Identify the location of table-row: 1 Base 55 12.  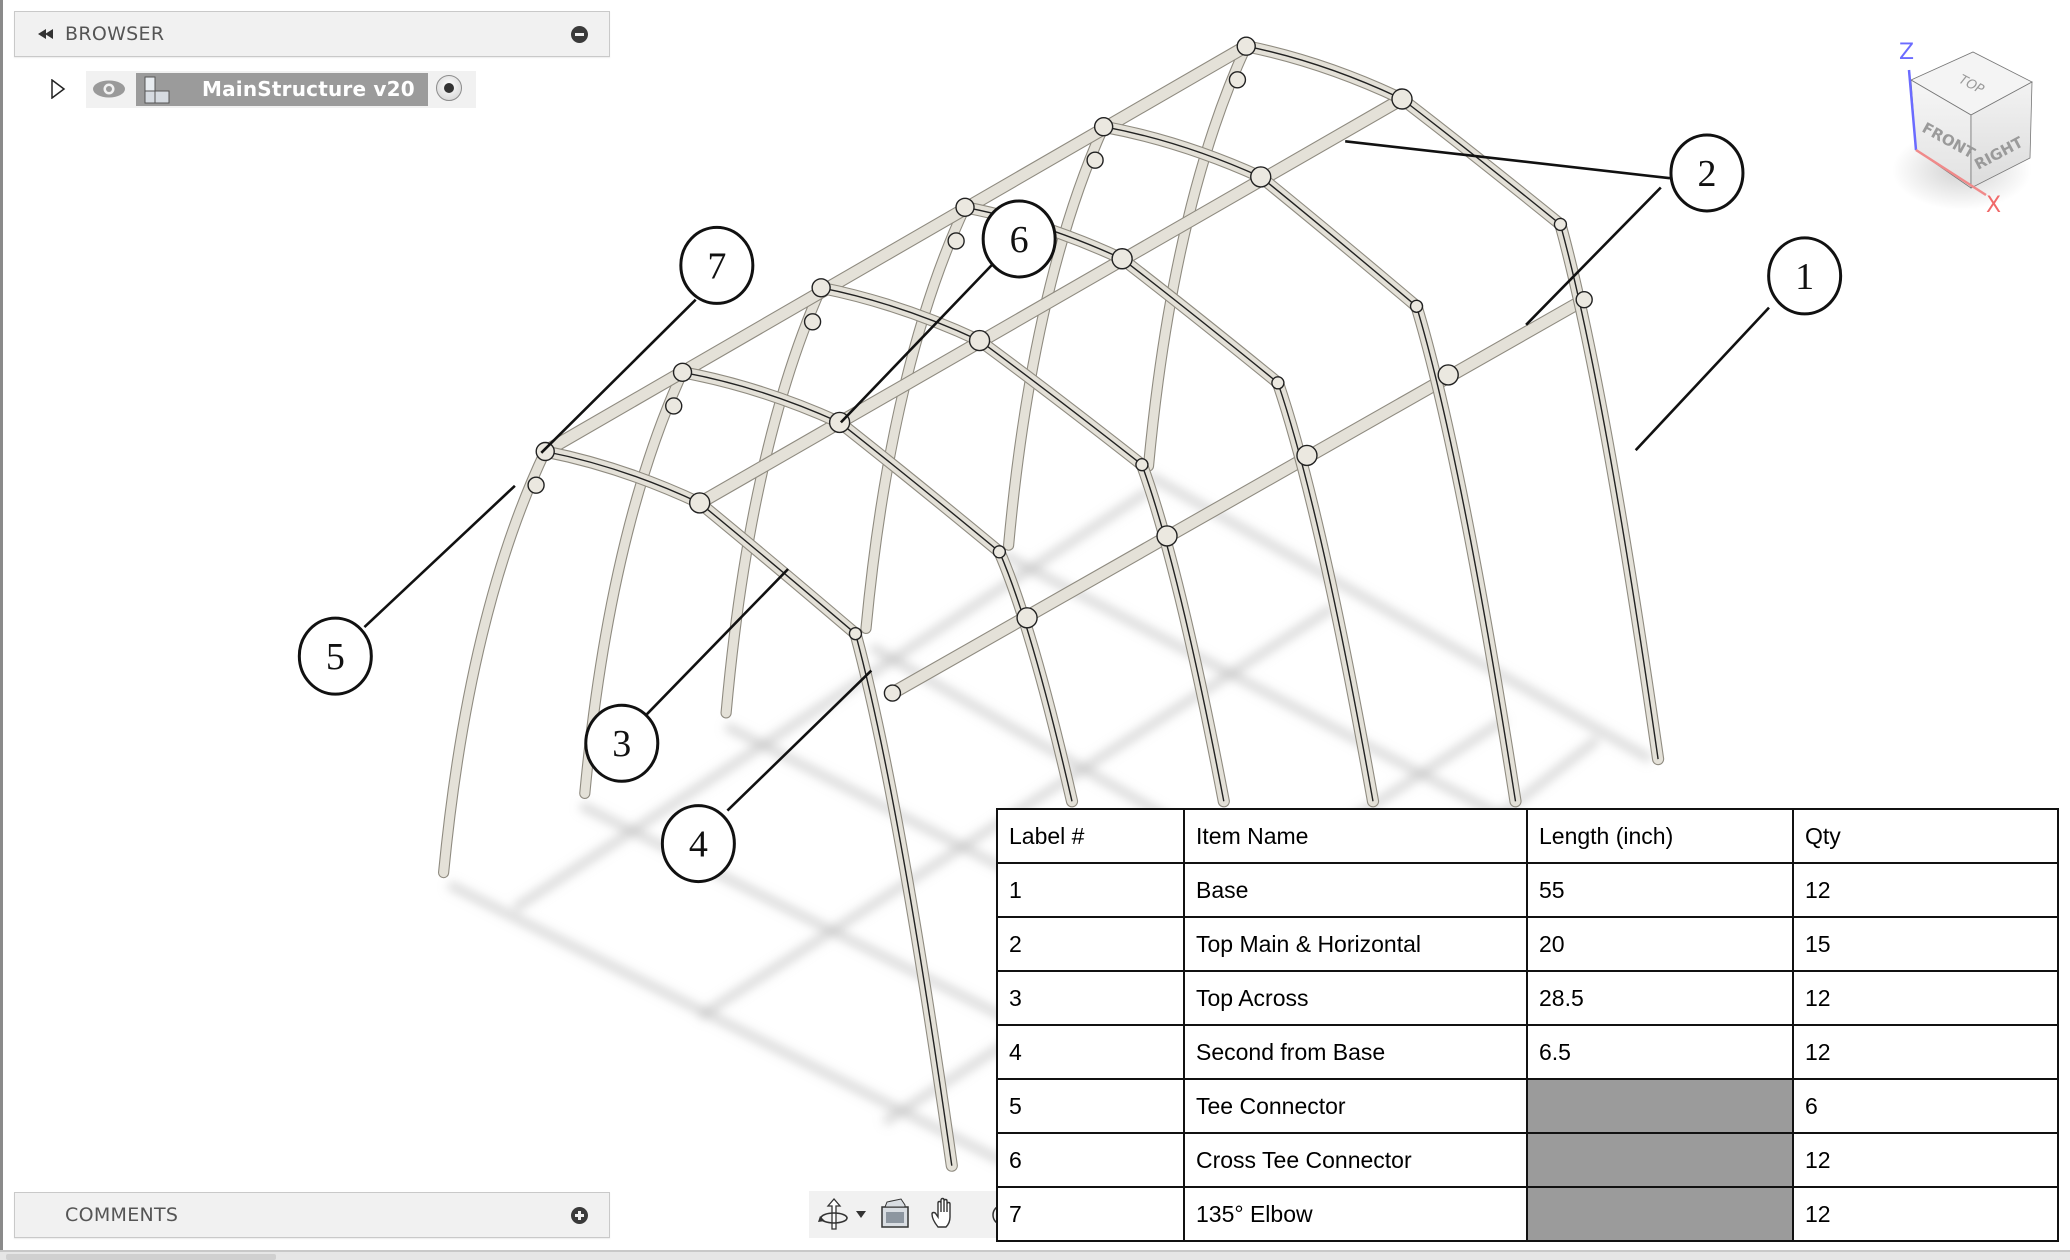
(1527, 890).